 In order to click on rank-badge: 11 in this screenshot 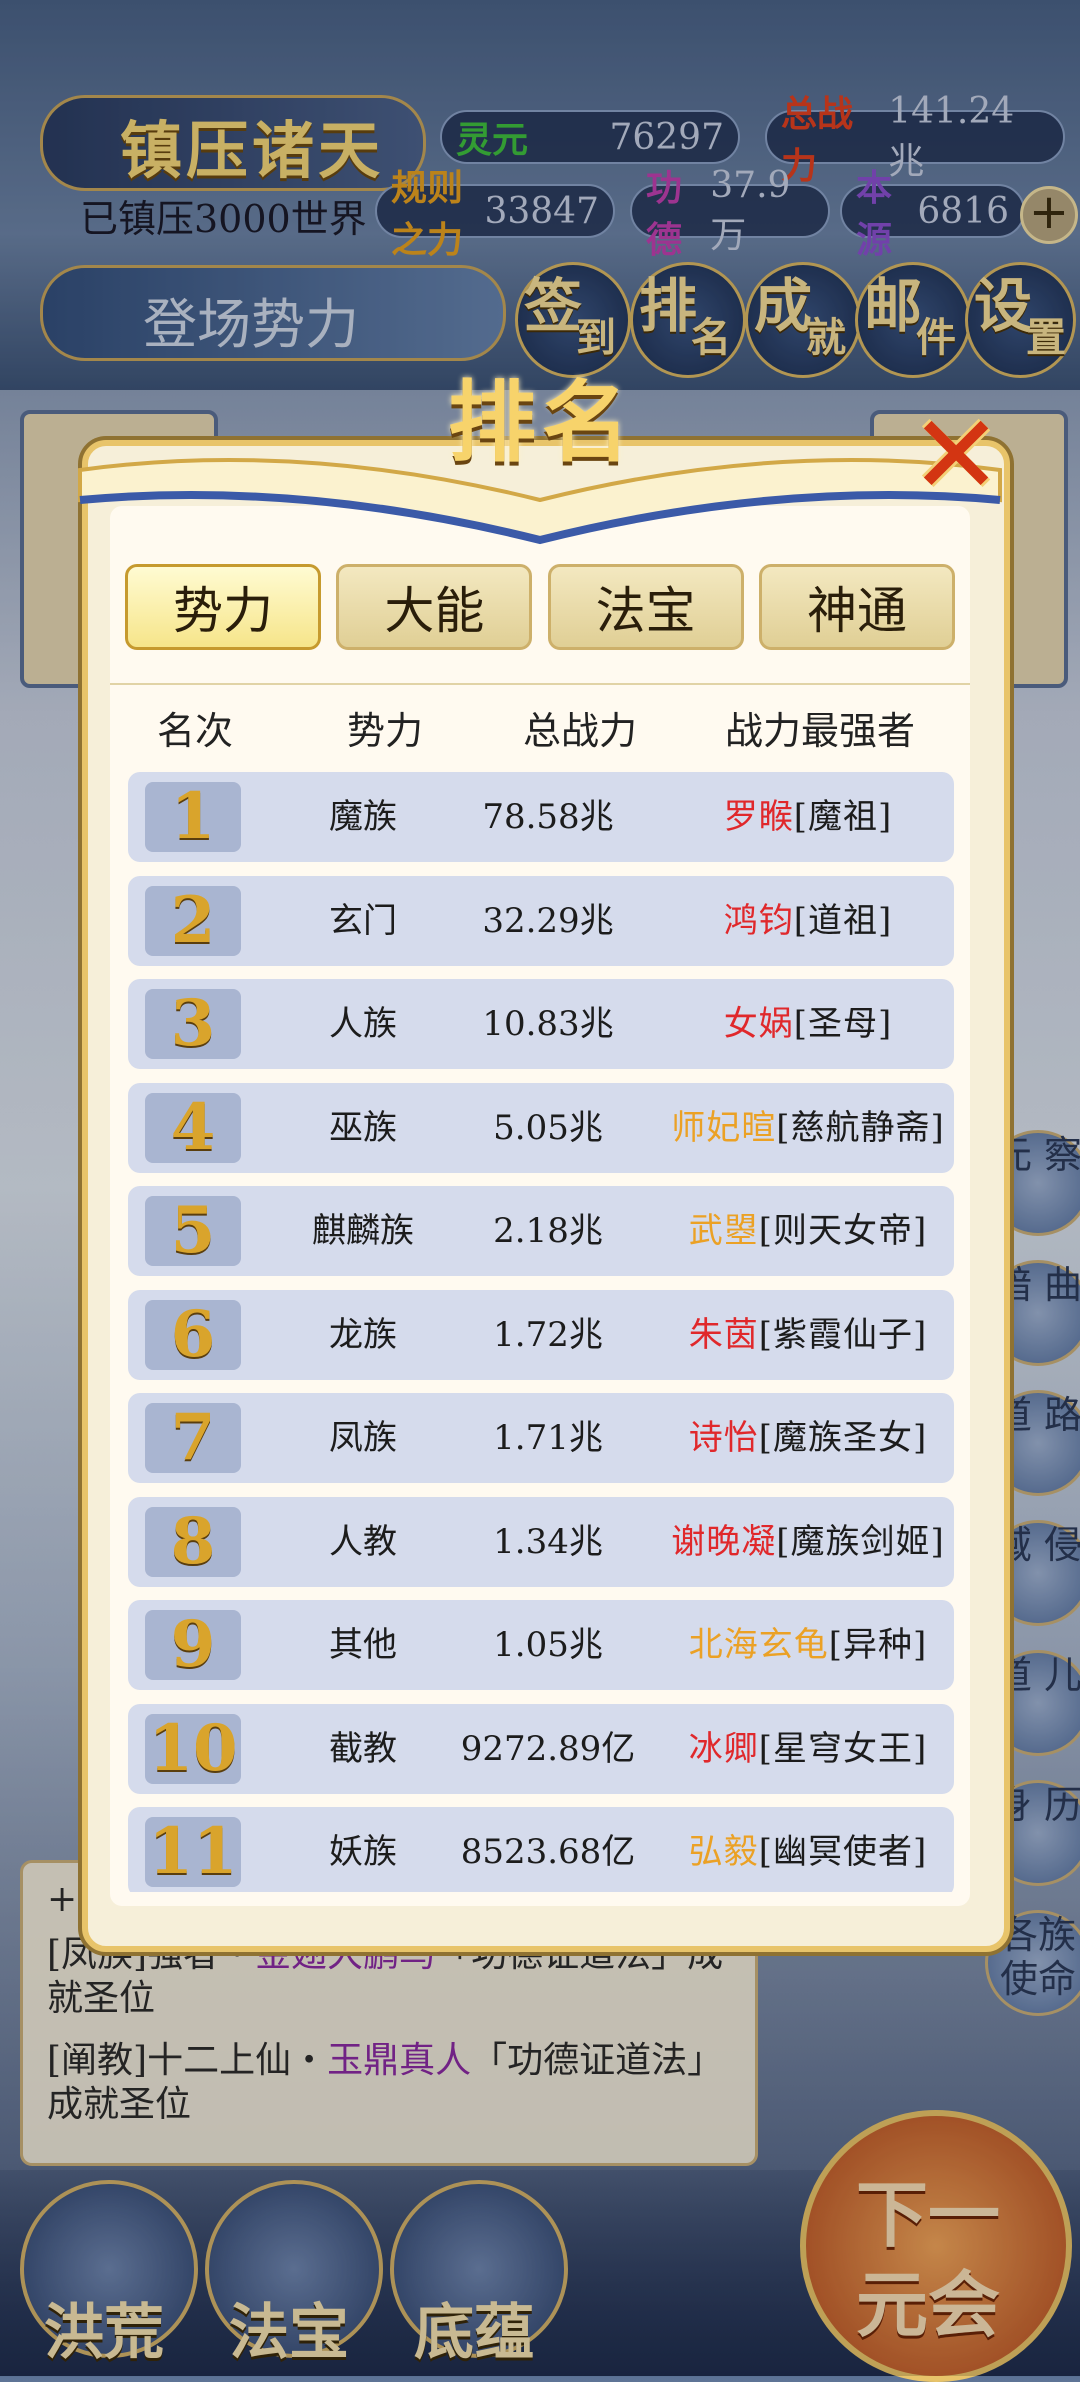, I will do `click(193, 1852)`.